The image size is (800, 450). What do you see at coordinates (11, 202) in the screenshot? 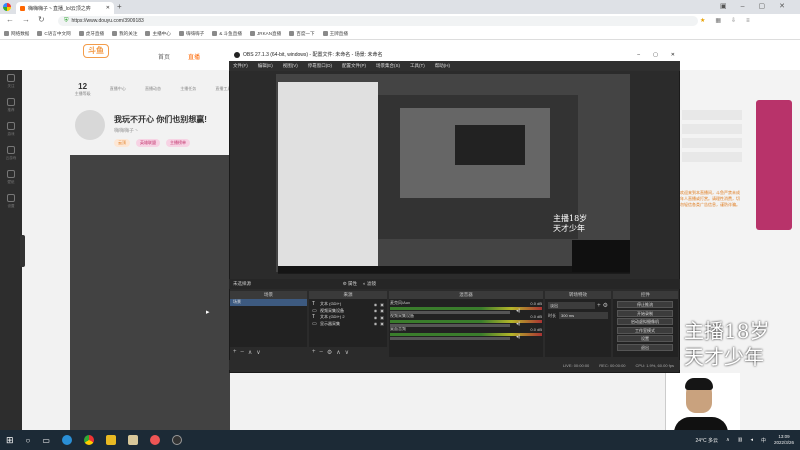
I see `side-nav-item: 设置` at bounding box center [11, 202].